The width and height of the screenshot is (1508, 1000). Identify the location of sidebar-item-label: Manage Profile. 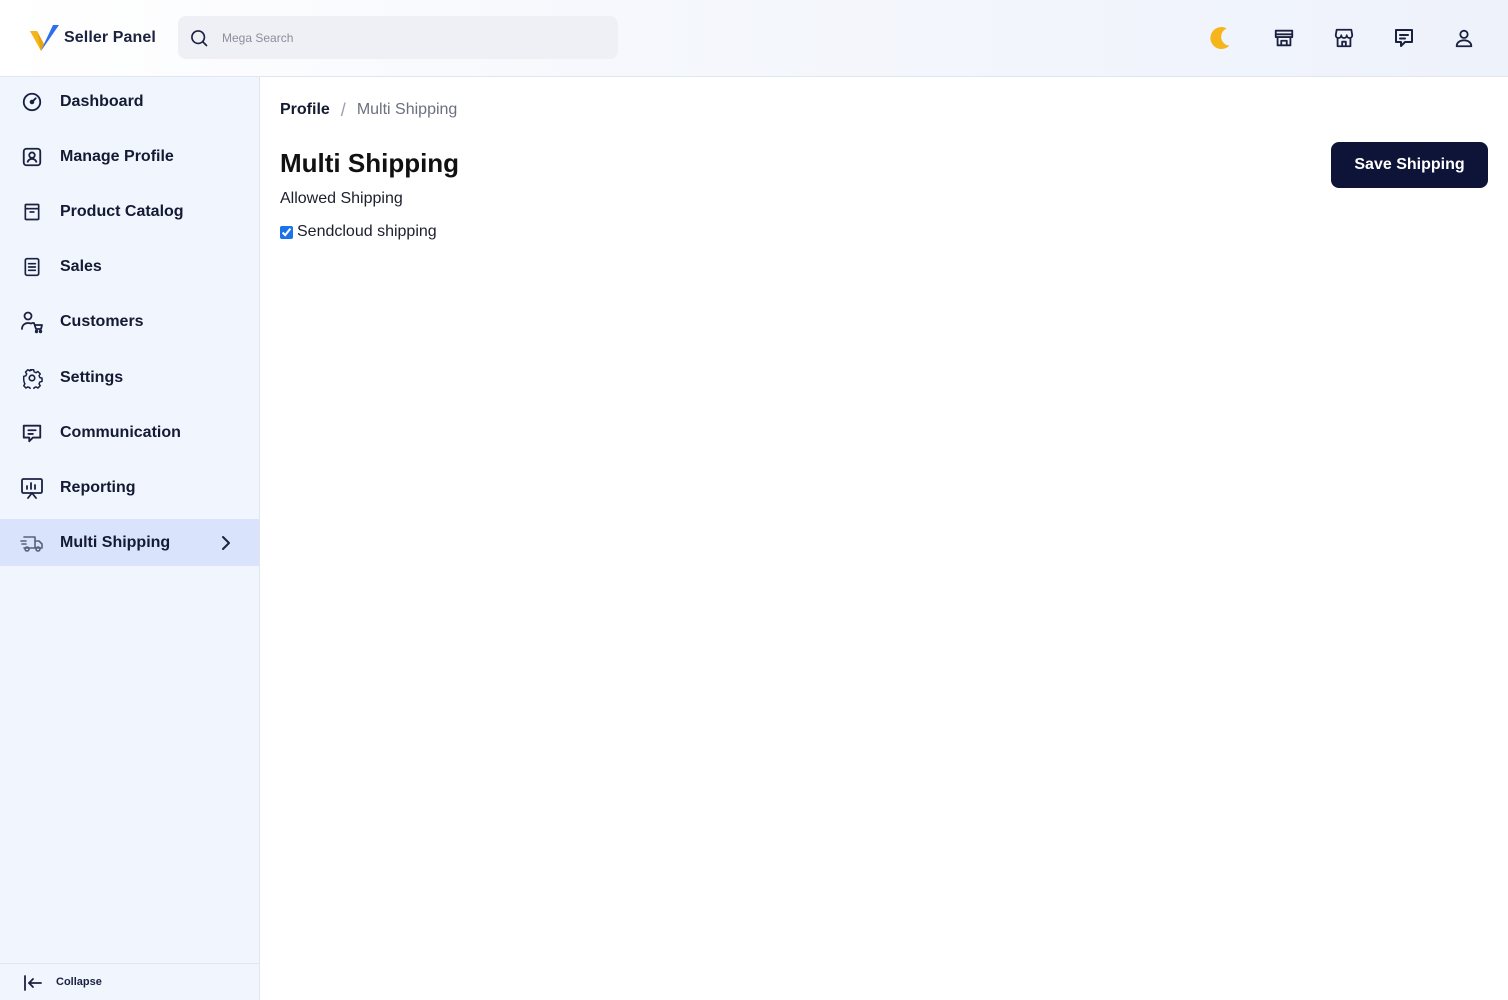
(117, 156).